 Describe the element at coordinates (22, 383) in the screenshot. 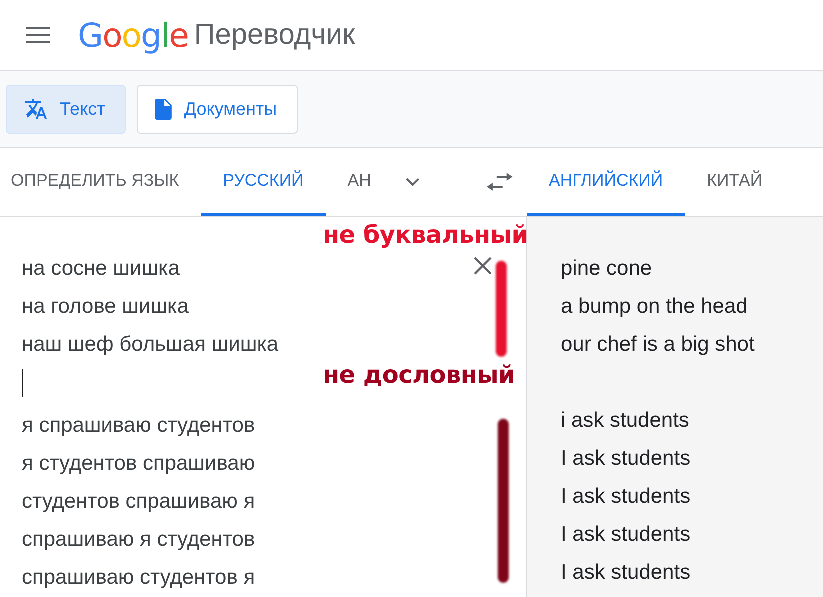

I see `text-cursor` at that location.